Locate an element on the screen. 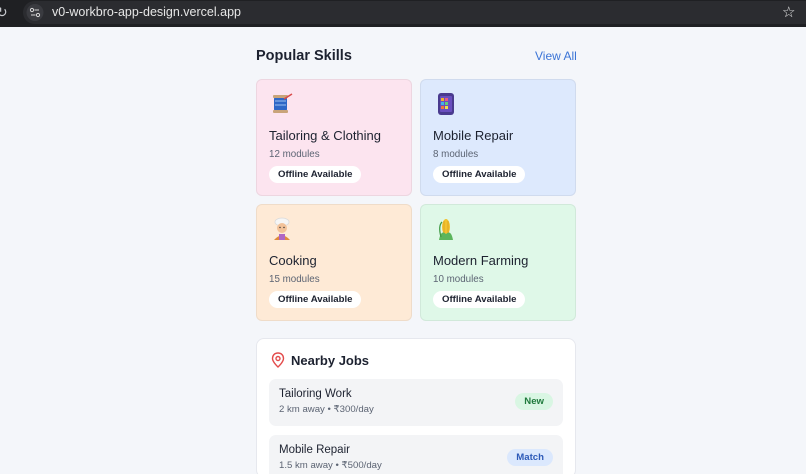 Image resolution: width=806 pixels, height=474 pixels. chef-icon is located at coordinates (282, 228).